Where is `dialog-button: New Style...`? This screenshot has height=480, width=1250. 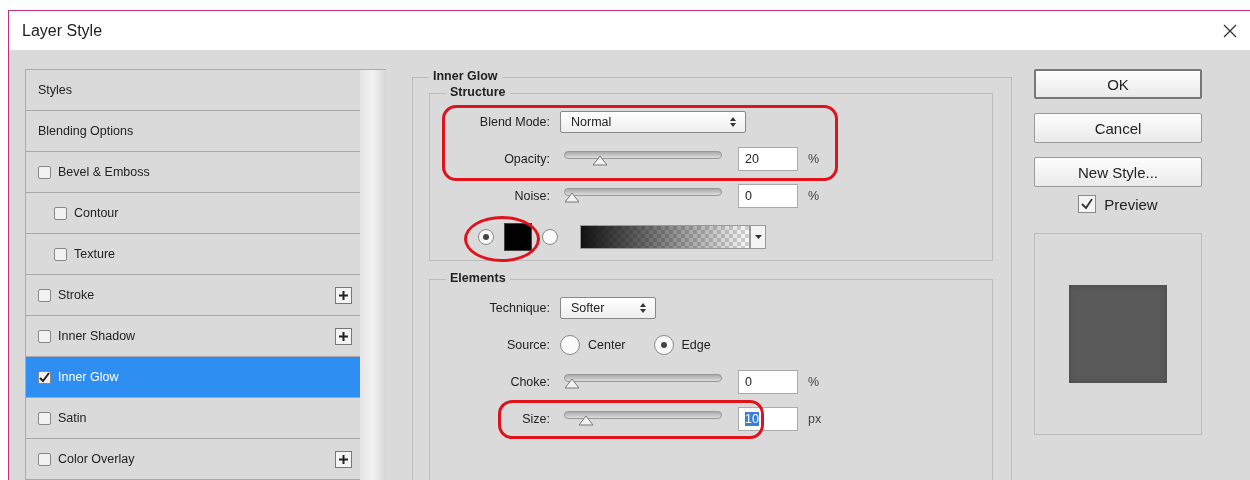 dialog-button: New Style... is located at coordinates (1118, 172).